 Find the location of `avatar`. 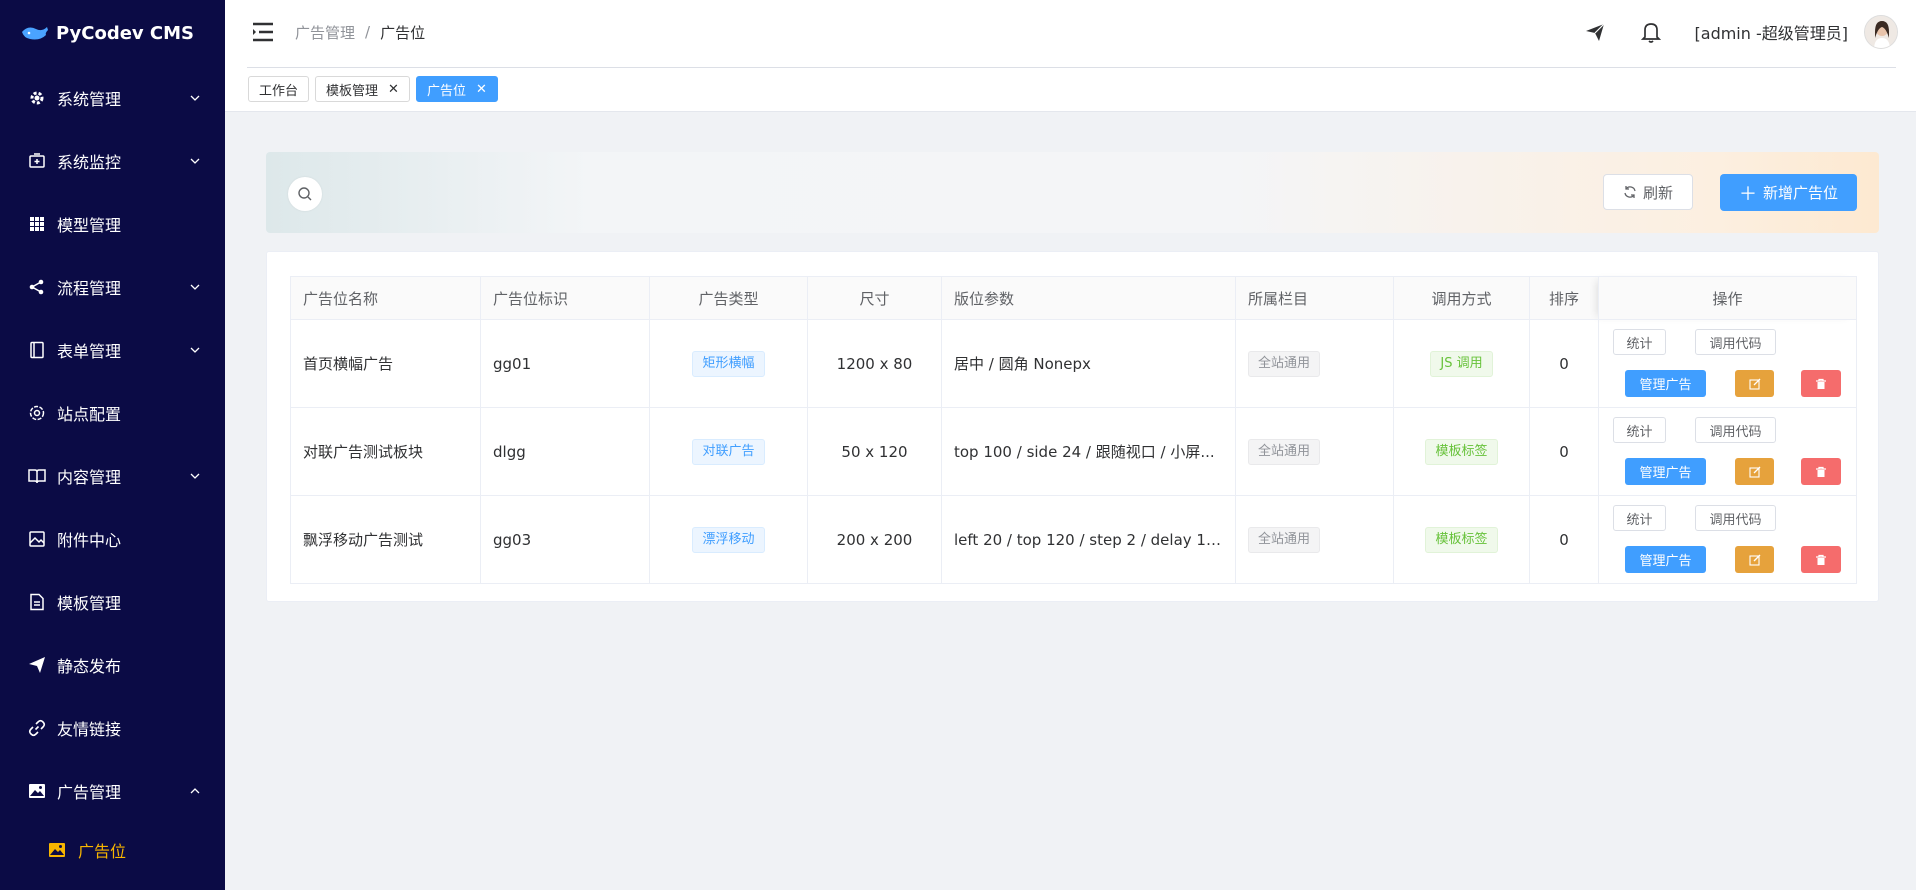

avatar is located at coordinates (1881, 32).